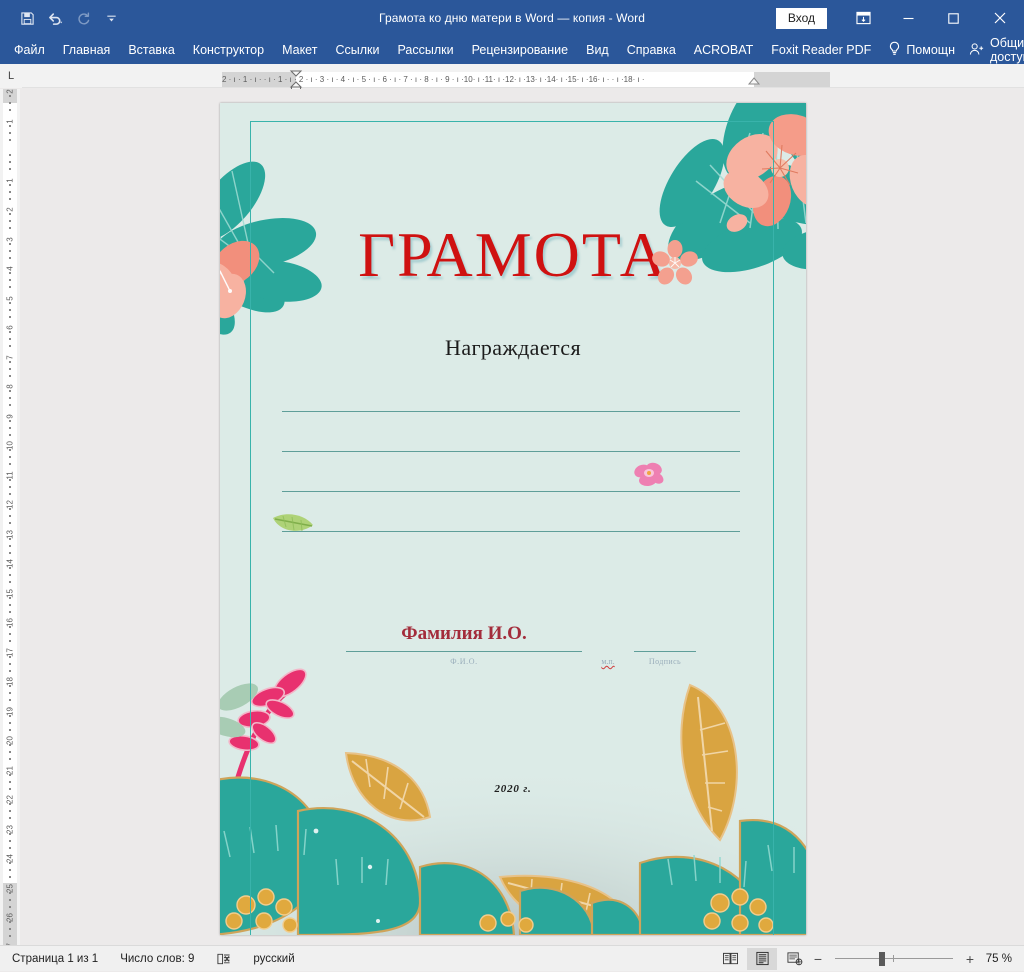 The height and width of the screenshot is (972, 1024). Describe the element at coordinates (882, 959) in the screenshot. I see `zoom-slider-thumb` at that location.